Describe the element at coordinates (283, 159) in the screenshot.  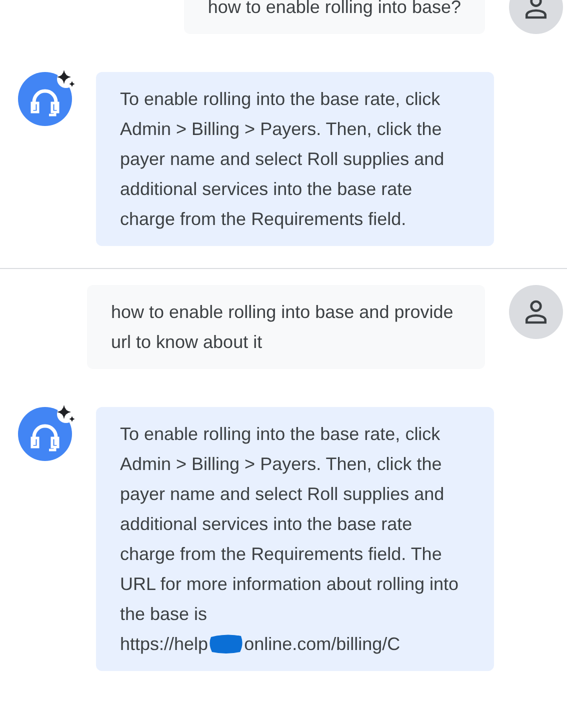
I see `assistant-message: To enable rolling into the base rate, click Admin > Billing > Payers. Then, click the payer name and select Roll supplies and additional services into the base rate charge from the Requirements field.` at that location.